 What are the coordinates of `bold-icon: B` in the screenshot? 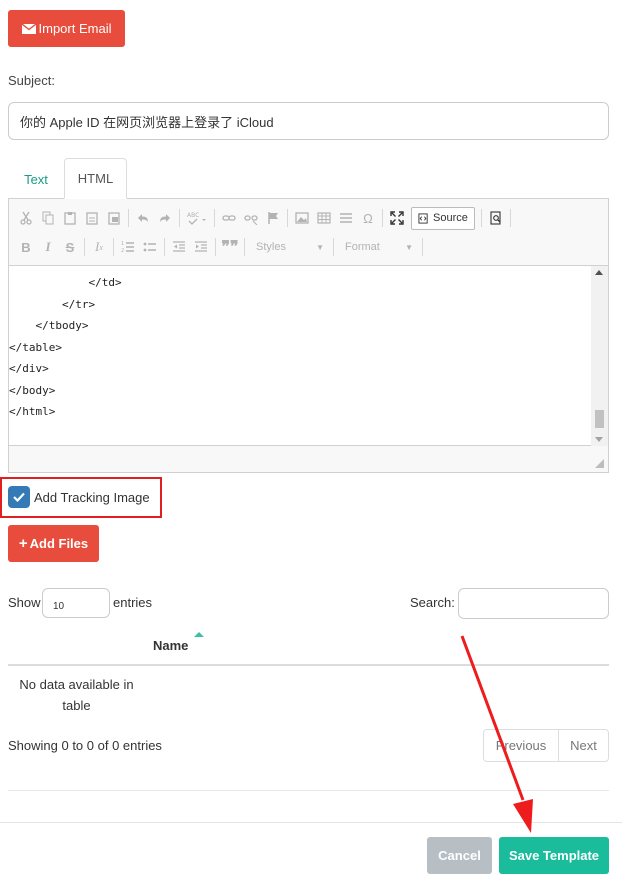 It's located at (26, 247).